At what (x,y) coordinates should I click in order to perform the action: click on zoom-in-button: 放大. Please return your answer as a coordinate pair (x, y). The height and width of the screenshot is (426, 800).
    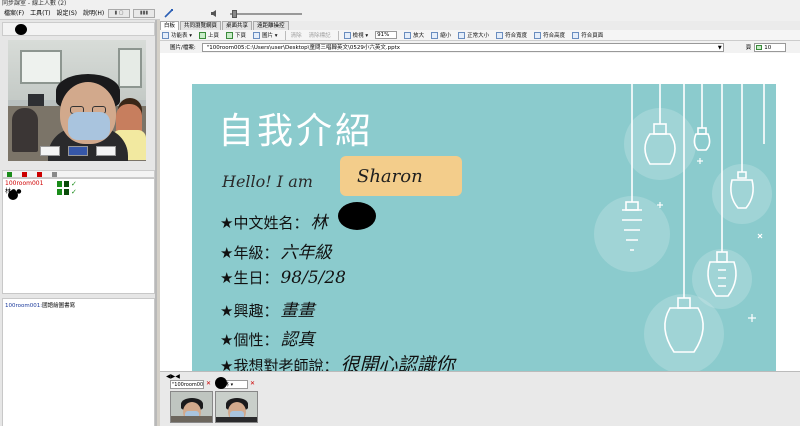
    Looking at the image, I should click on (414, 35).